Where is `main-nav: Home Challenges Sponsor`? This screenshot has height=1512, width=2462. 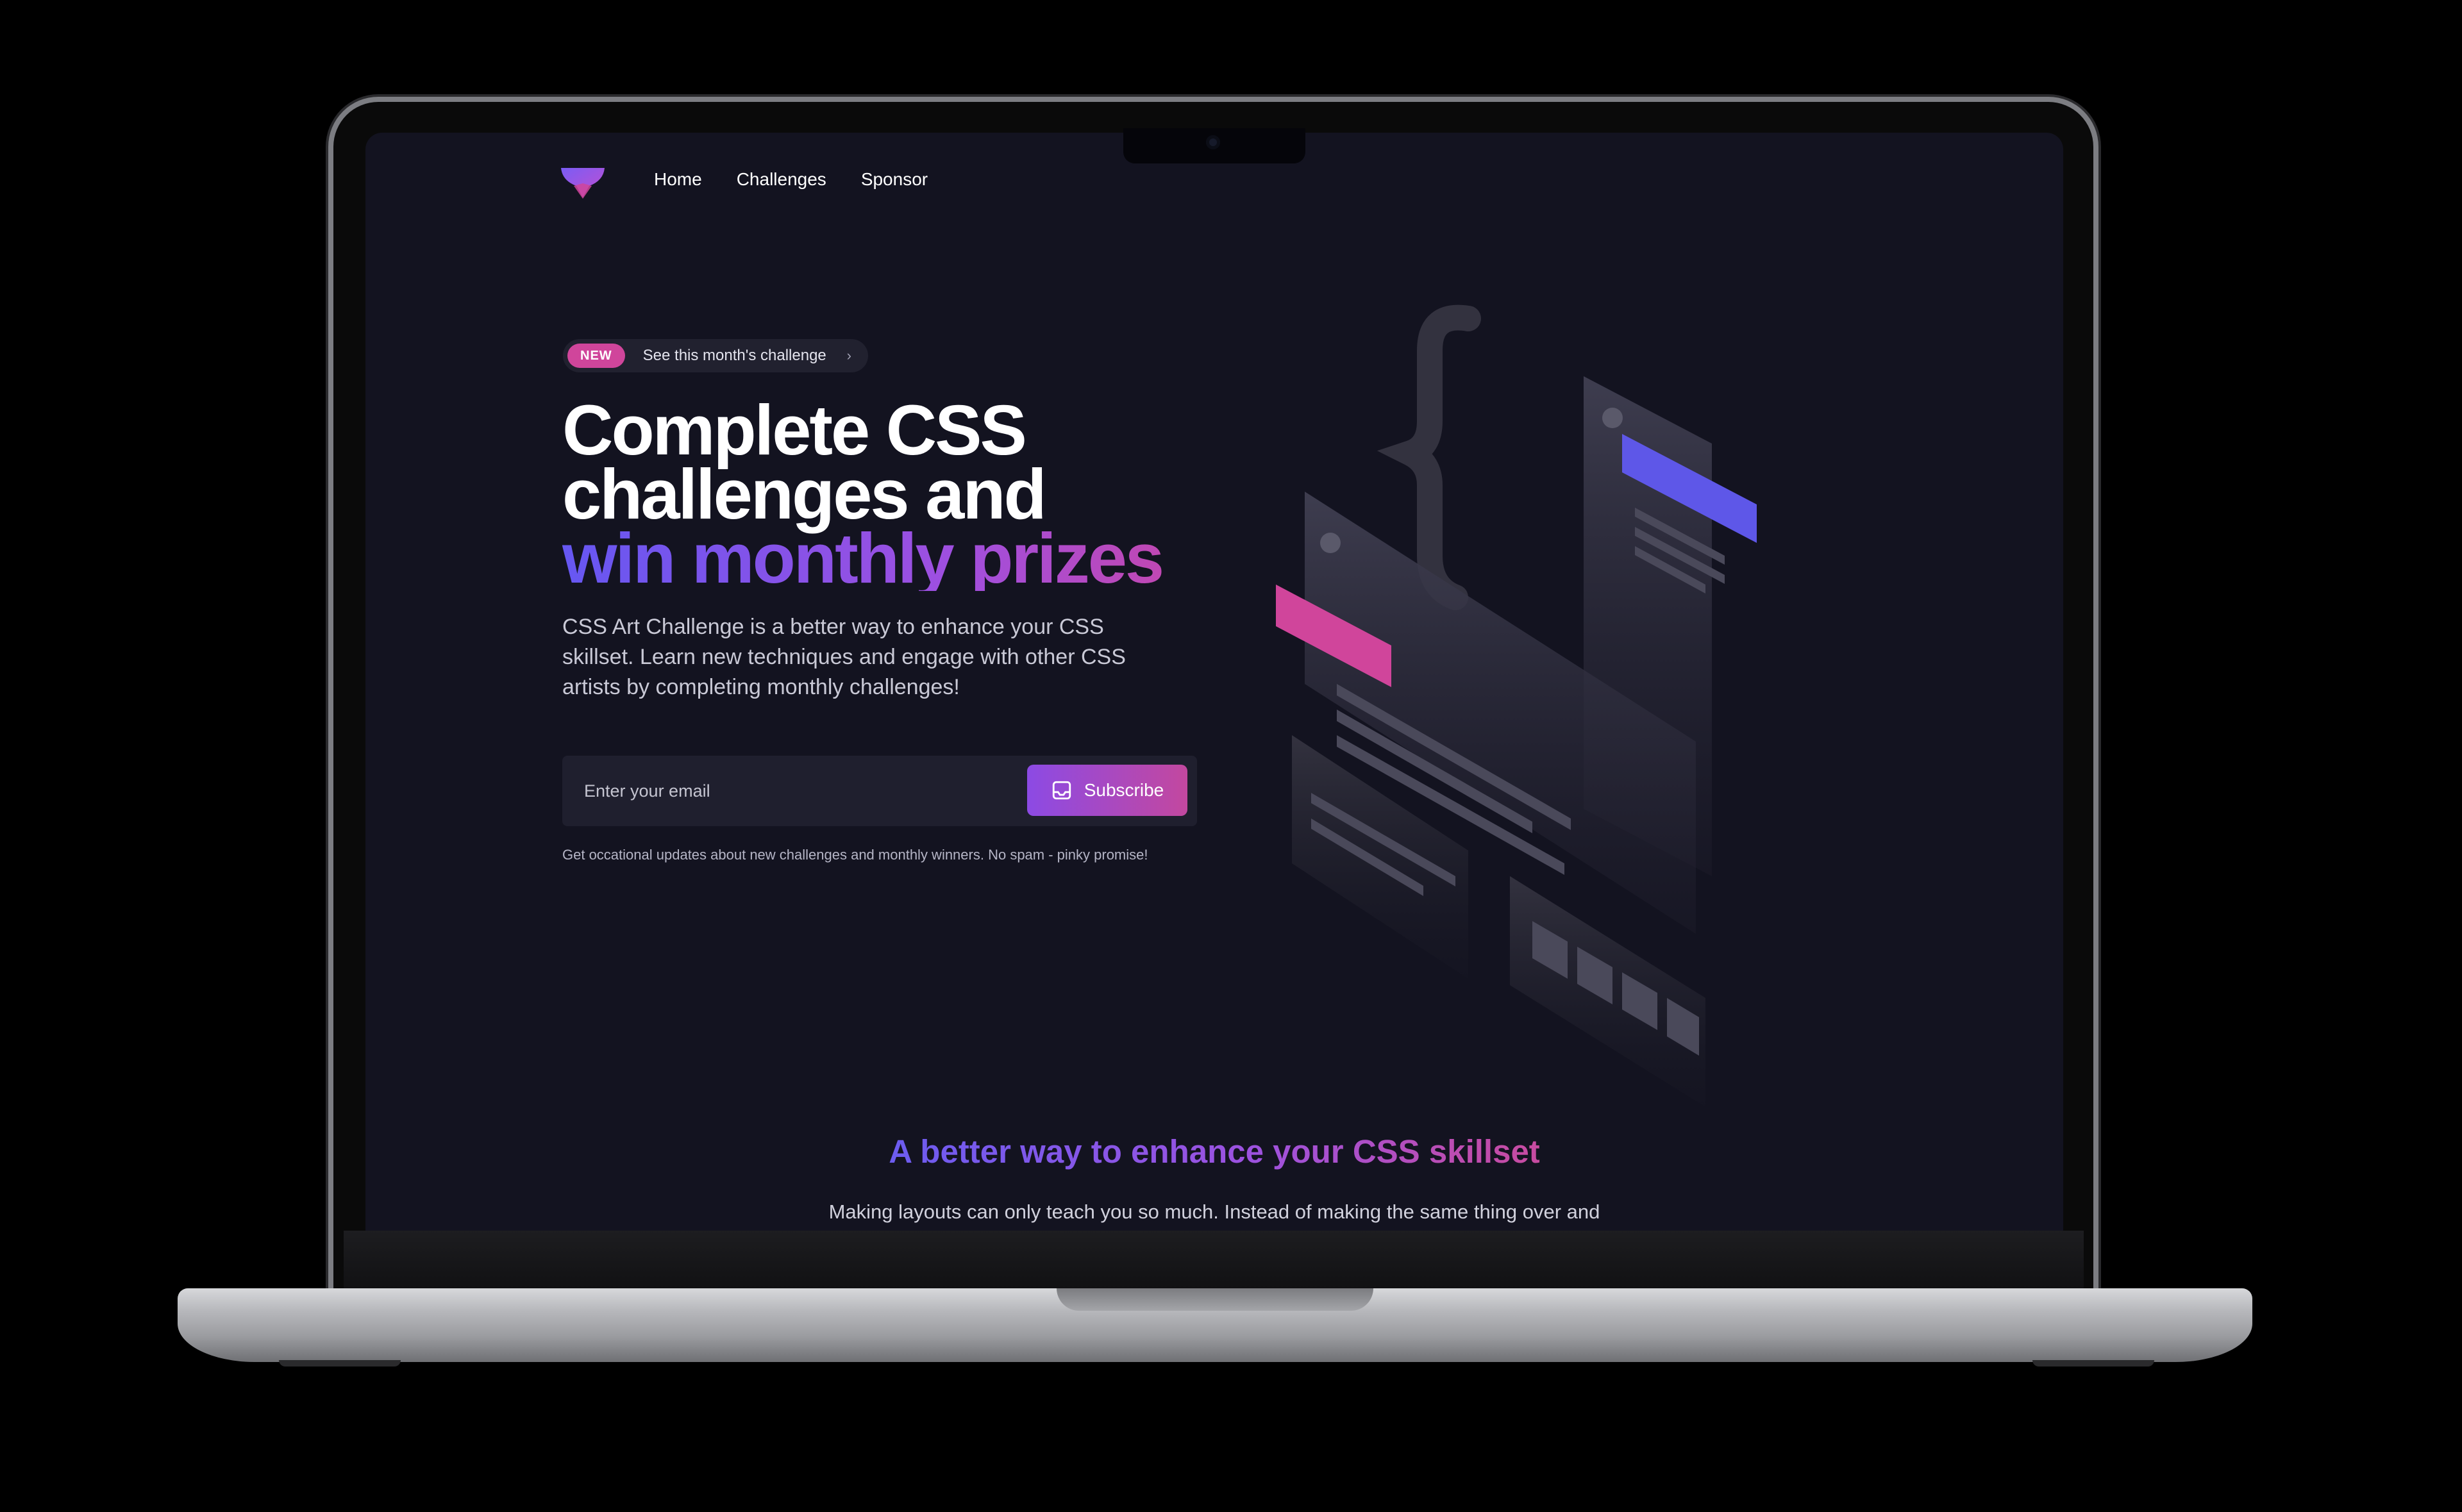 main-nav: Home Challenges Sponsor is located at coordinates (791, 179).